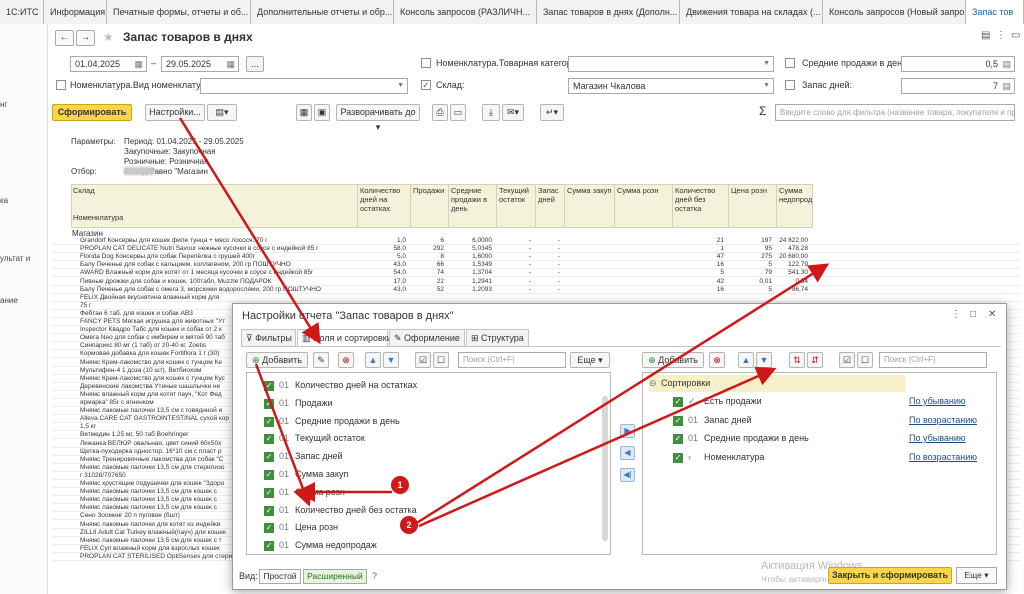 This screenshot has width=1024, height=594. What do you see at coordinates (752, 206) in the screenshot?
I see `column-header: Цена розн` at bounding box center [752, 206].